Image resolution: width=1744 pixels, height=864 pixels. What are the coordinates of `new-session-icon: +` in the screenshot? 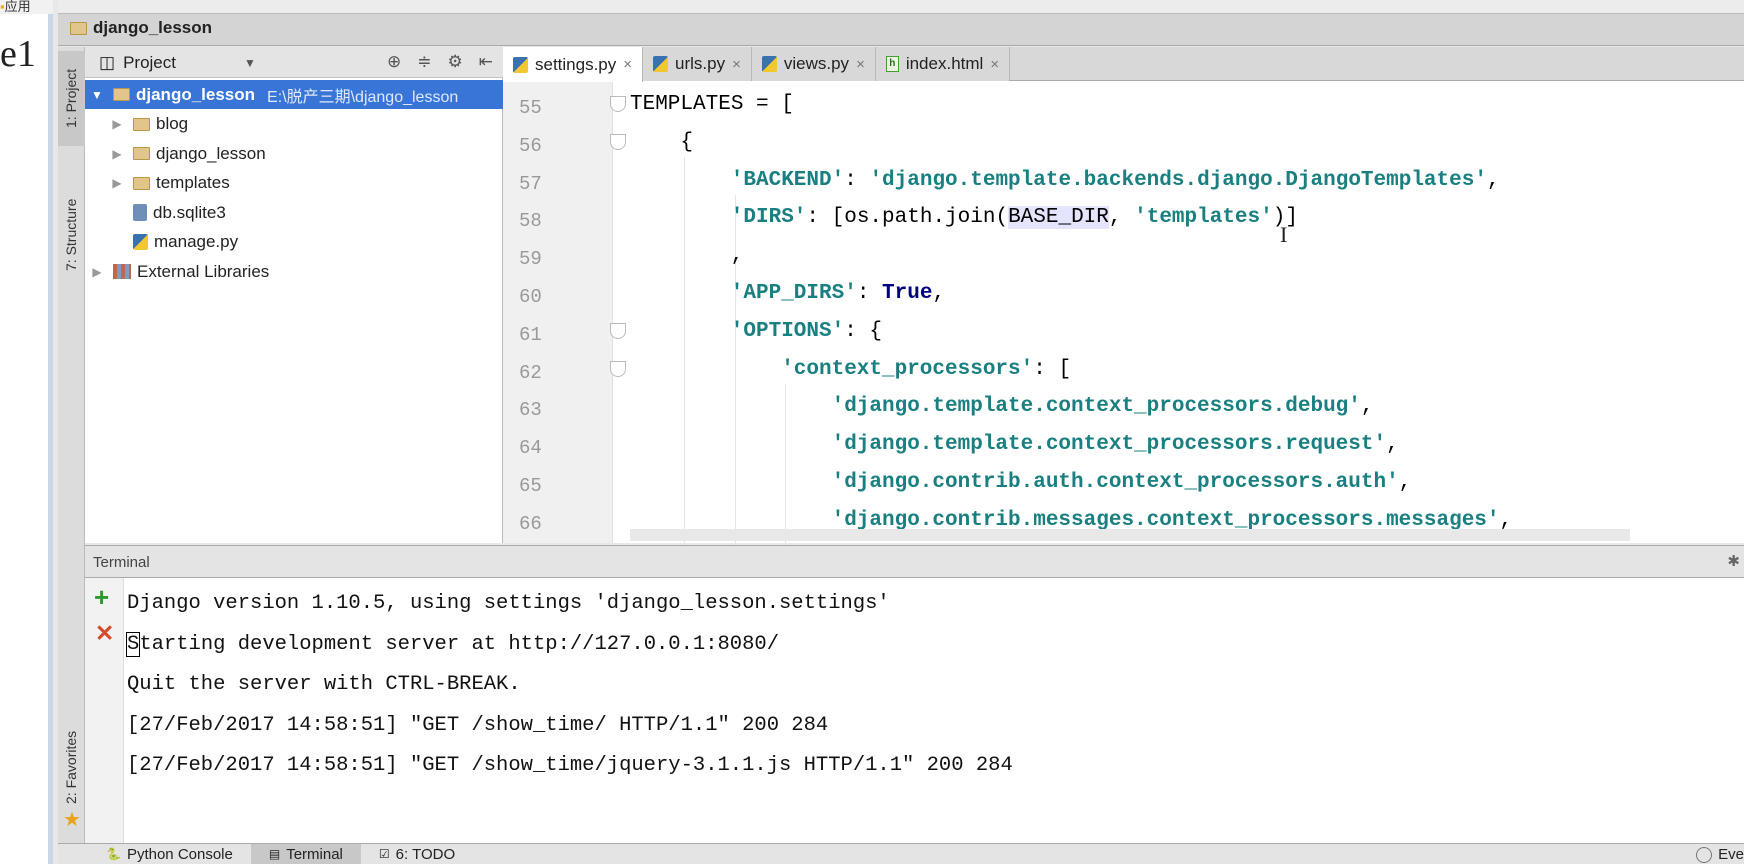 It's located at (101, 597).